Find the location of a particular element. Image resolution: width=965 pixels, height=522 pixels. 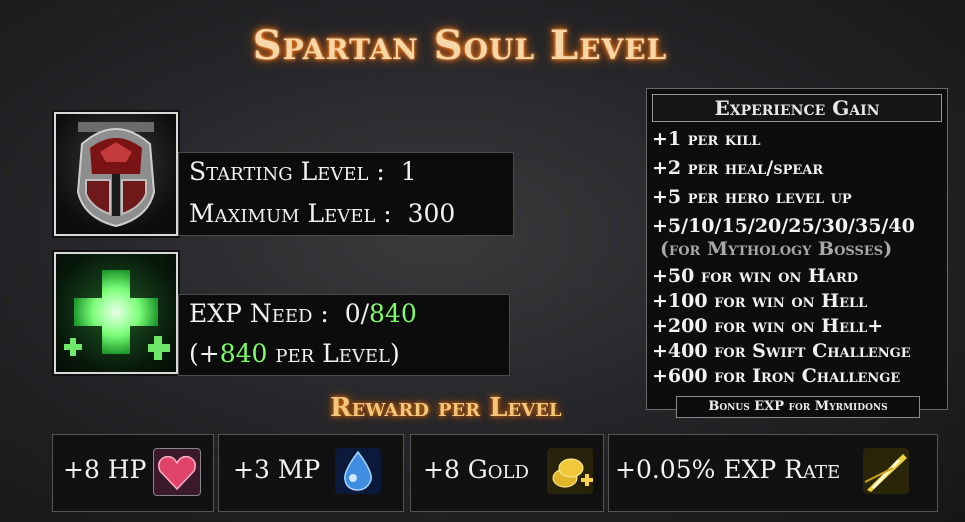

starting-level-value: 1 is located at coordinates (408, 171).